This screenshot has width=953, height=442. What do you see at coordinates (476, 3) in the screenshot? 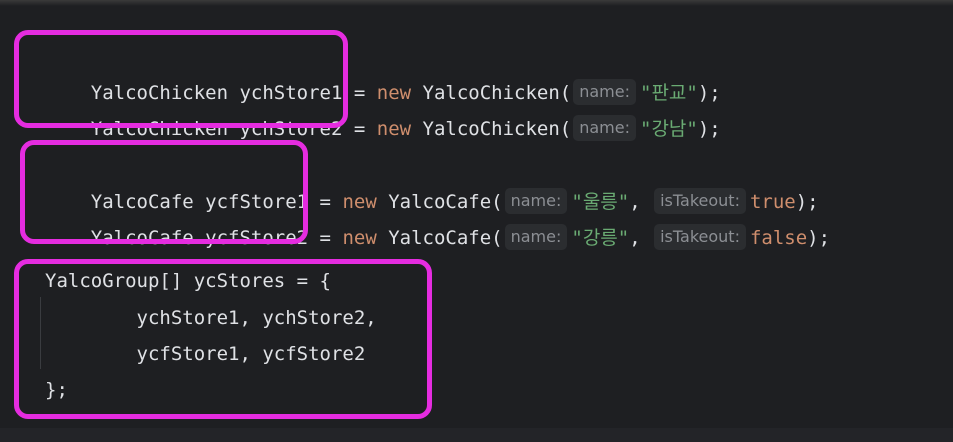
I see `previous-line-fade` at bounding box center [476, 3].